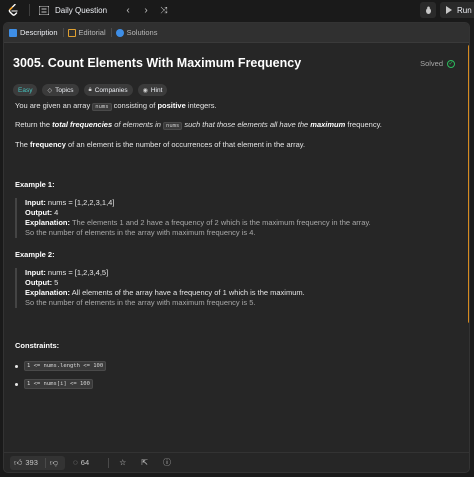  I want to click on nav-title: Daily Question, so click(81, 10).